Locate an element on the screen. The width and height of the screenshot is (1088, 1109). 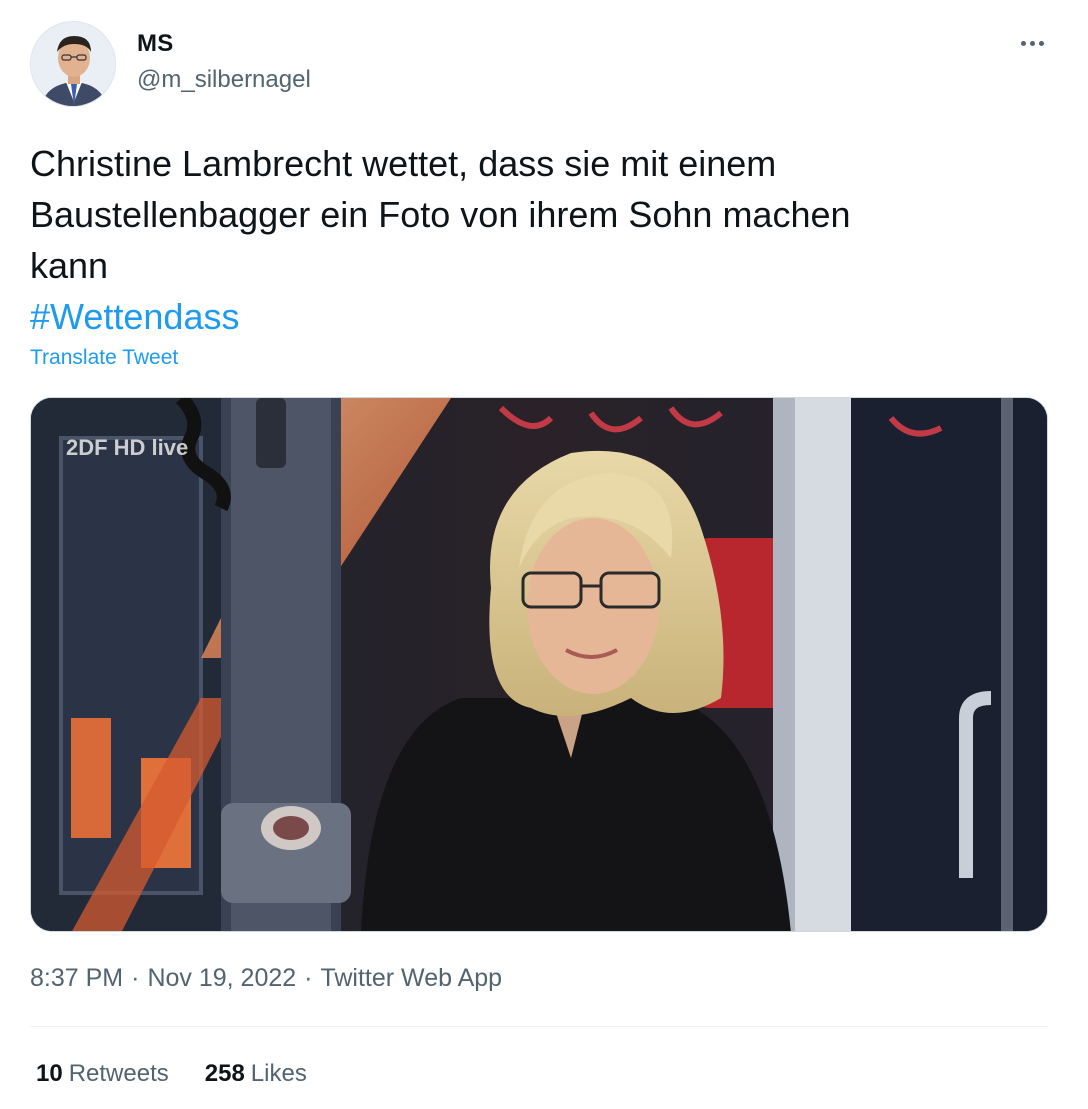
hashtag-link: #Wettendass is located at coordinates (530, 316).